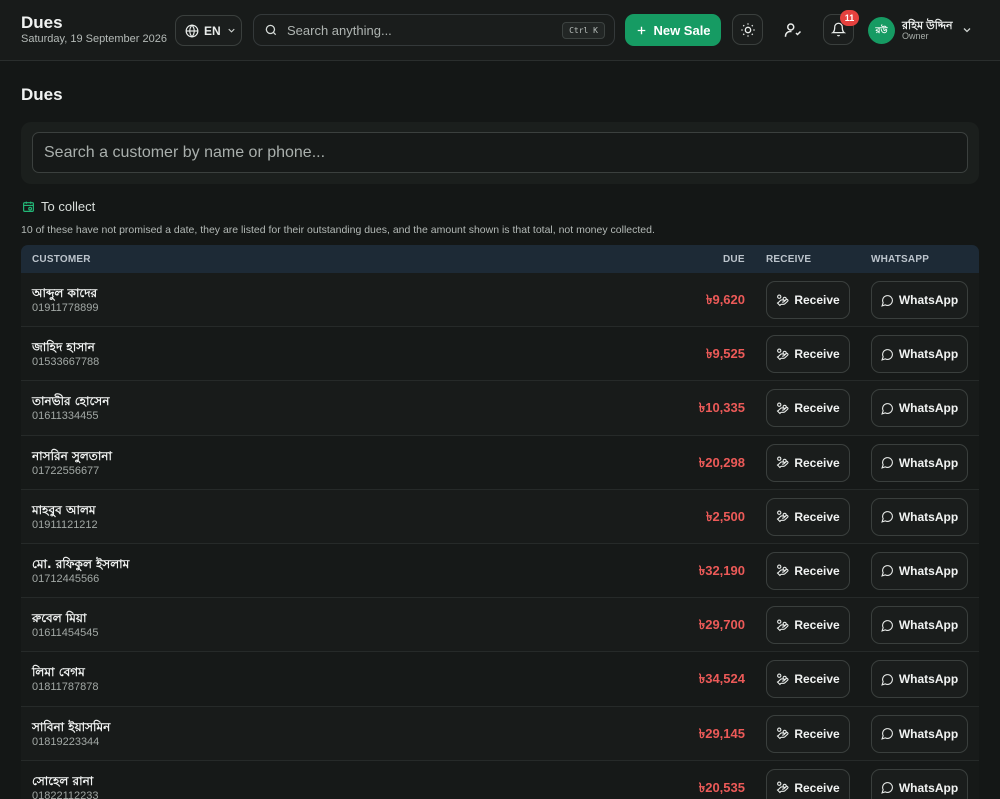  What do you see at coordinates (721, 679) in the screenshot?
I see `due-amount: ৳34,524` at bounding box center [721, 679].